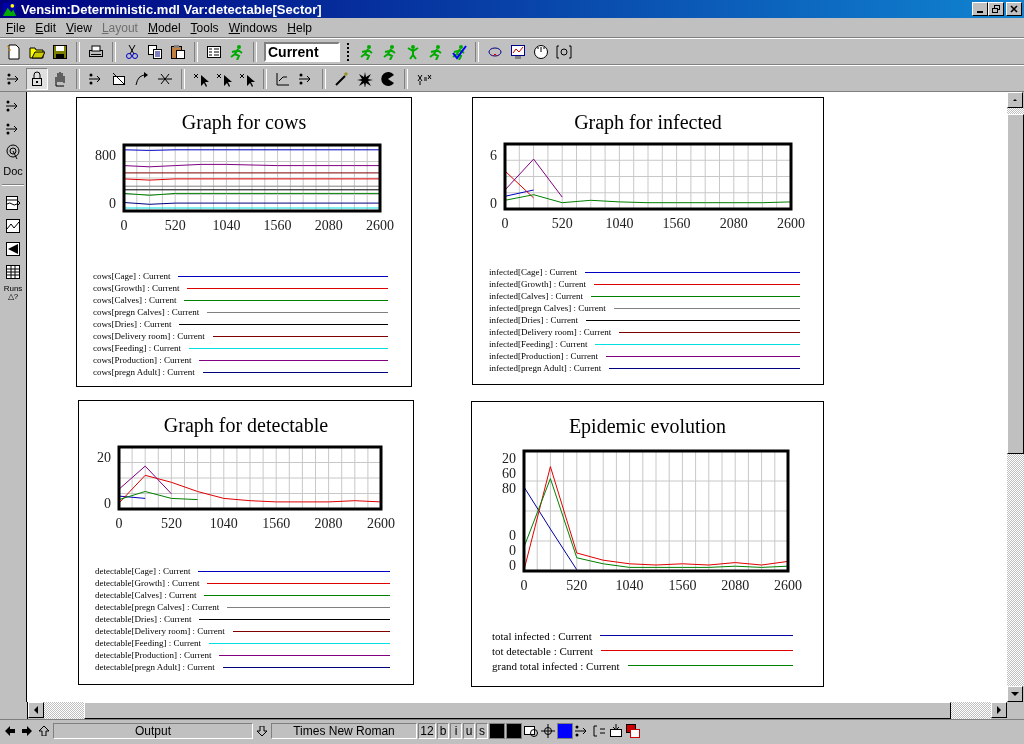 This screenshot has width=1024, height=744. I want to click on text-style-button: u, so click(469, 730).